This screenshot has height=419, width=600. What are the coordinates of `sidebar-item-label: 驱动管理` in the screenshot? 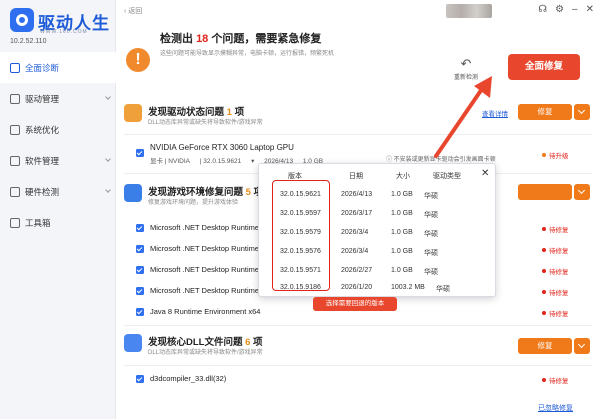 It's located at (42, 98).